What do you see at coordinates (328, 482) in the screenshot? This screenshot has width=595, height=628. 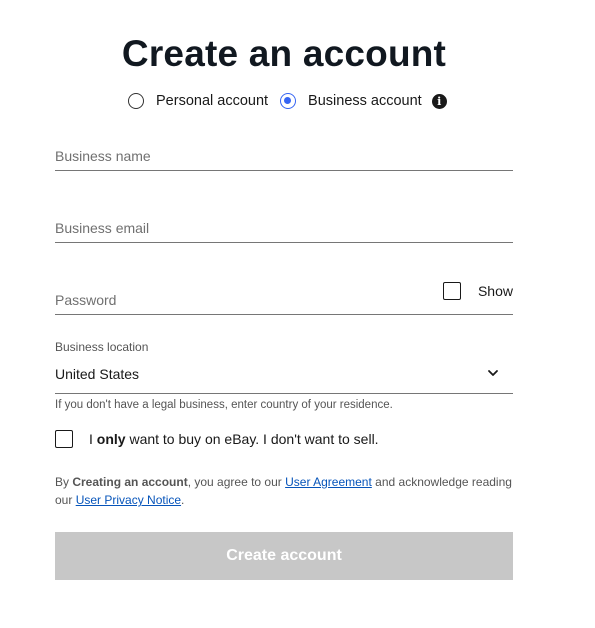 I see `user-agreement-link: User Agreement` at bounding box center [328, 482].